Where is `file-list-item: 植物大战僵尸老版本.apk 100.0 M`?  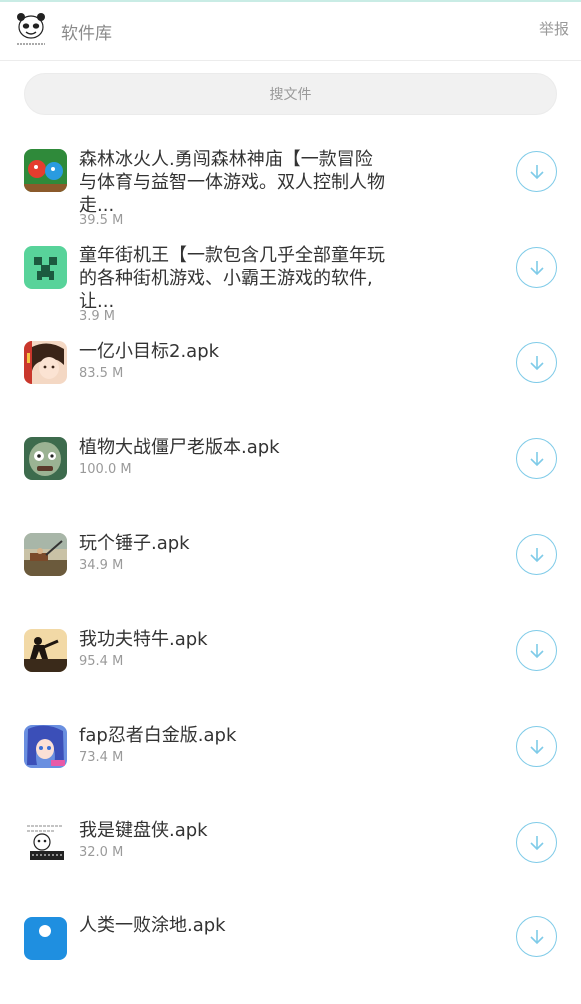 file-list-item: 植物大战僵尸老版本.apk 100.0 M is located at coordinates (290, 476).